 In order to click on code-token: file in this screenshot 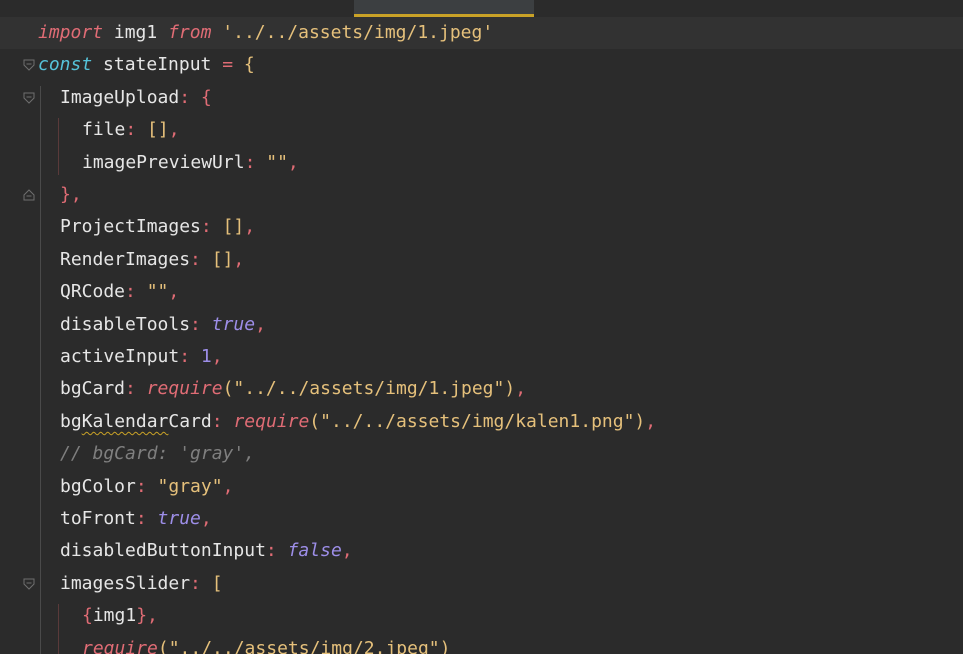, I will do `click(104, 130)`.